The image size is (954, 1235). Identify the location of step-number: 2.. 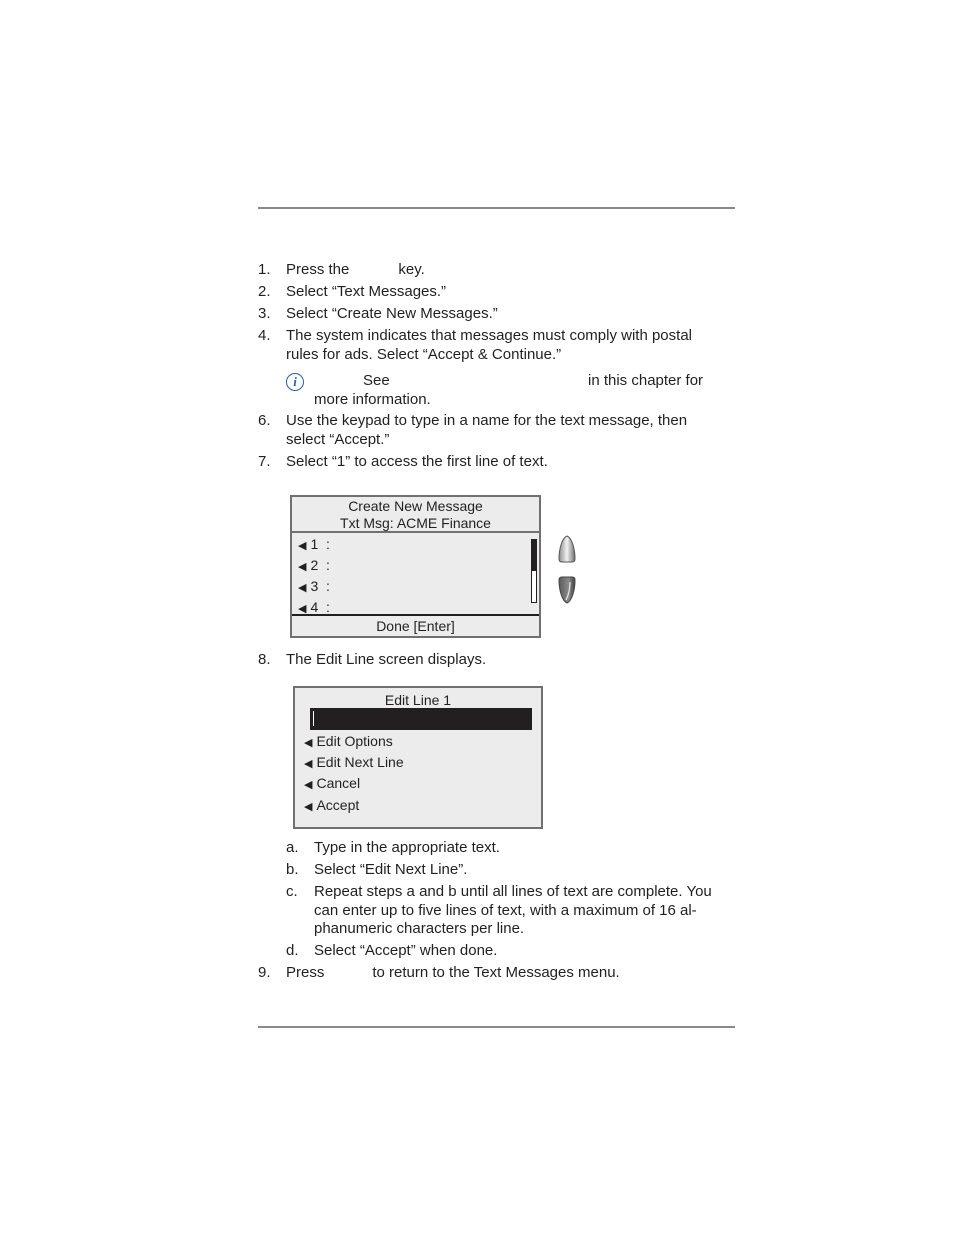
(264, 291).